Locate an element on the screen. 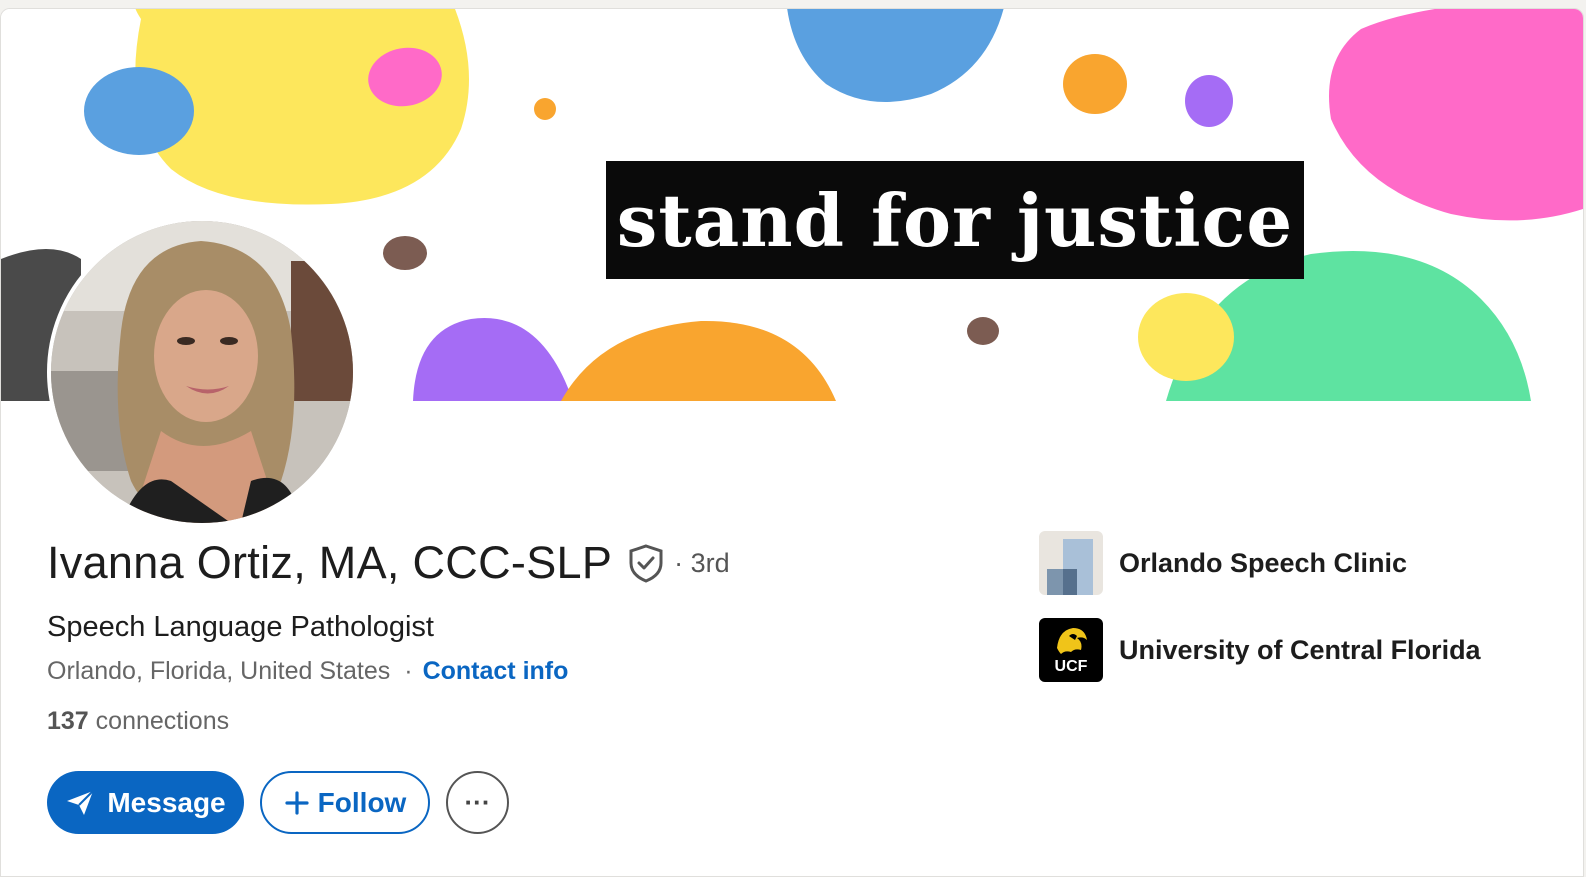 This screenshot has height=877, width=1586. profile-headline: Speech Language Pathologist is located at coordinates (240, 627).